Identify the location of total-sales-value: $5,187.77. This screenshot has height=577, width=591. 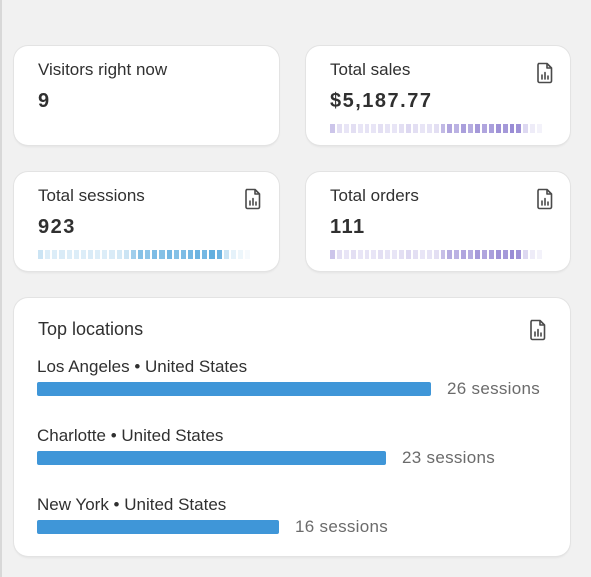
(381, 101).